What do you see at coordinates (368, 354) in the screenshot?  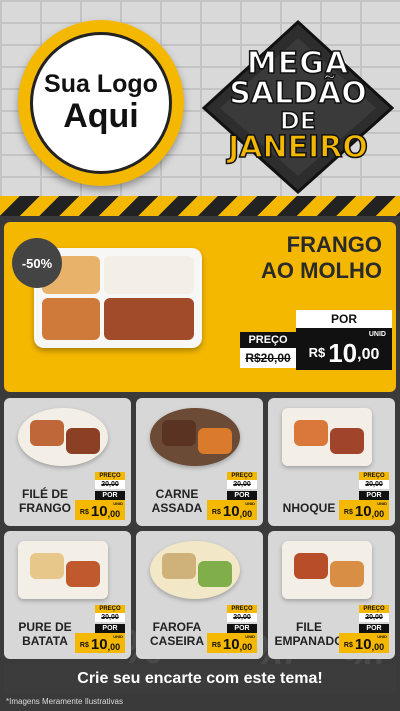 I see `price-decimal: ,00` at bounding box center [368, 354].